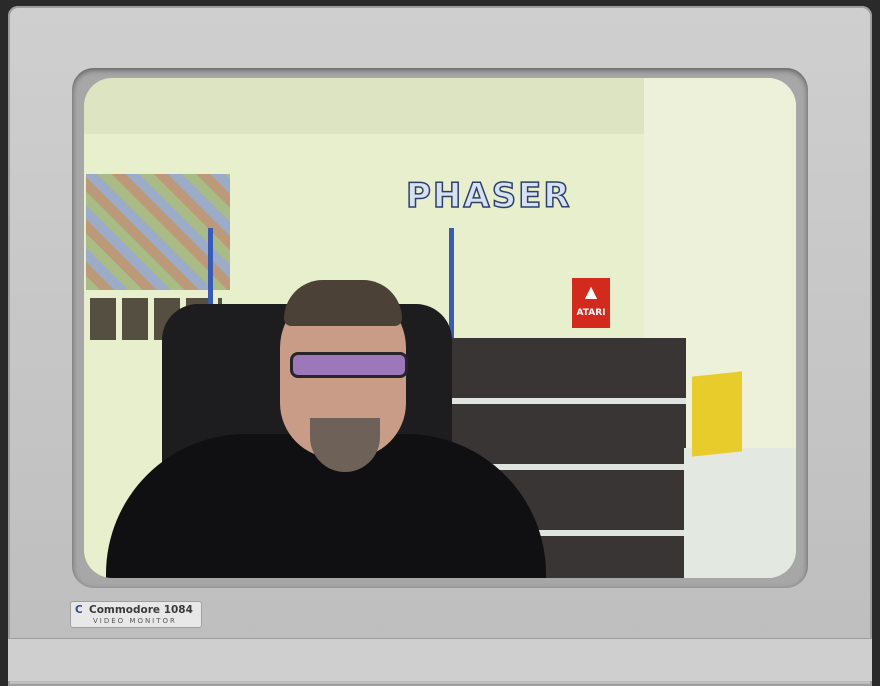  Describe the element at coordinates (591, 313) in the screenshot. I see `atari-sign-label: ATARI` at that location.